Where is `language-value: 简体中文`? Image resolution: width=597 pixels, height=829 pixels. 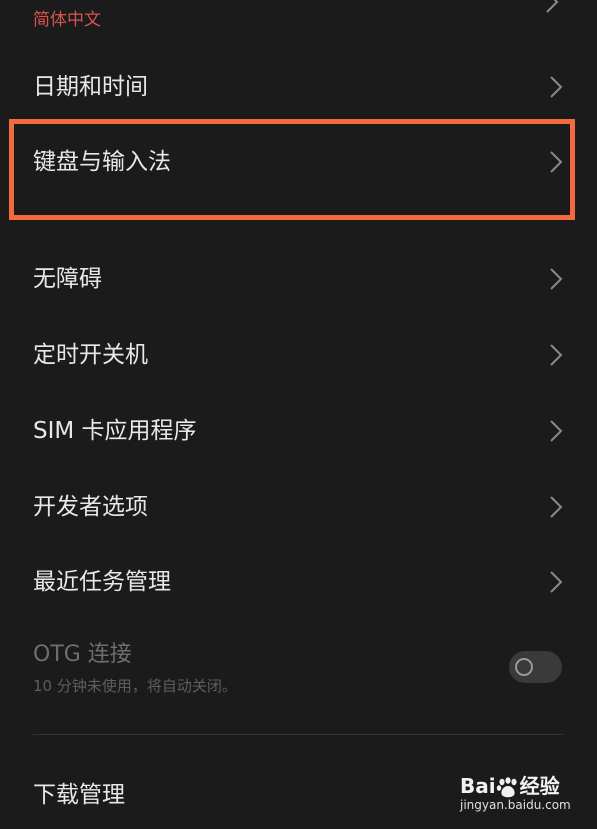
language-value: 简体中文 is located at coordinates (67, 20).